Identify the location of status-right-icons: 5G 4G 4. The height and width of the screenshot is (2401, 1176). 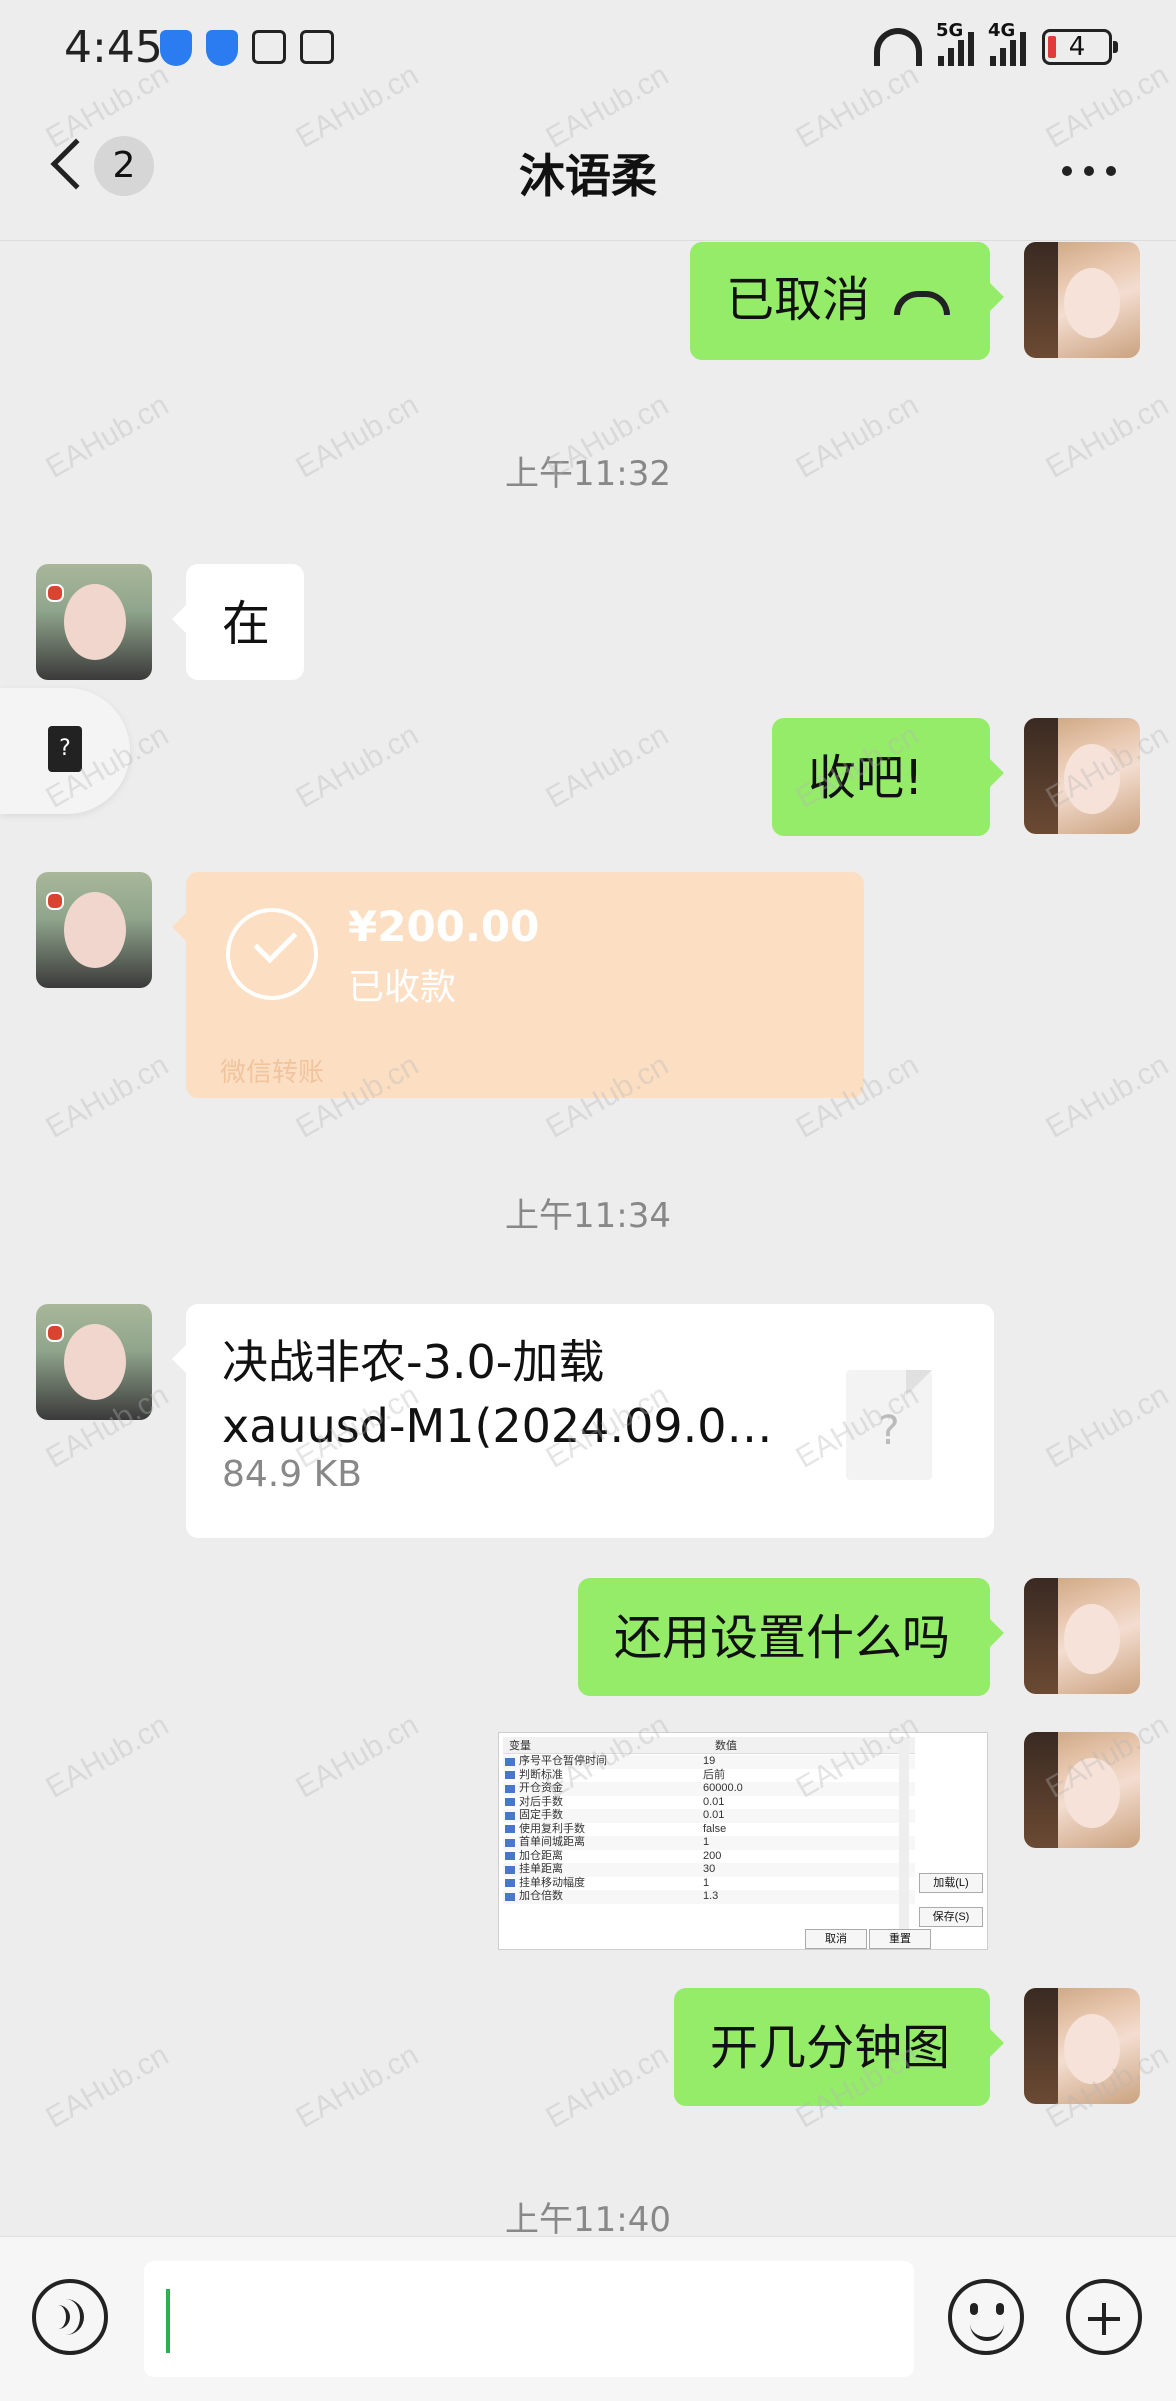
(996, 43).